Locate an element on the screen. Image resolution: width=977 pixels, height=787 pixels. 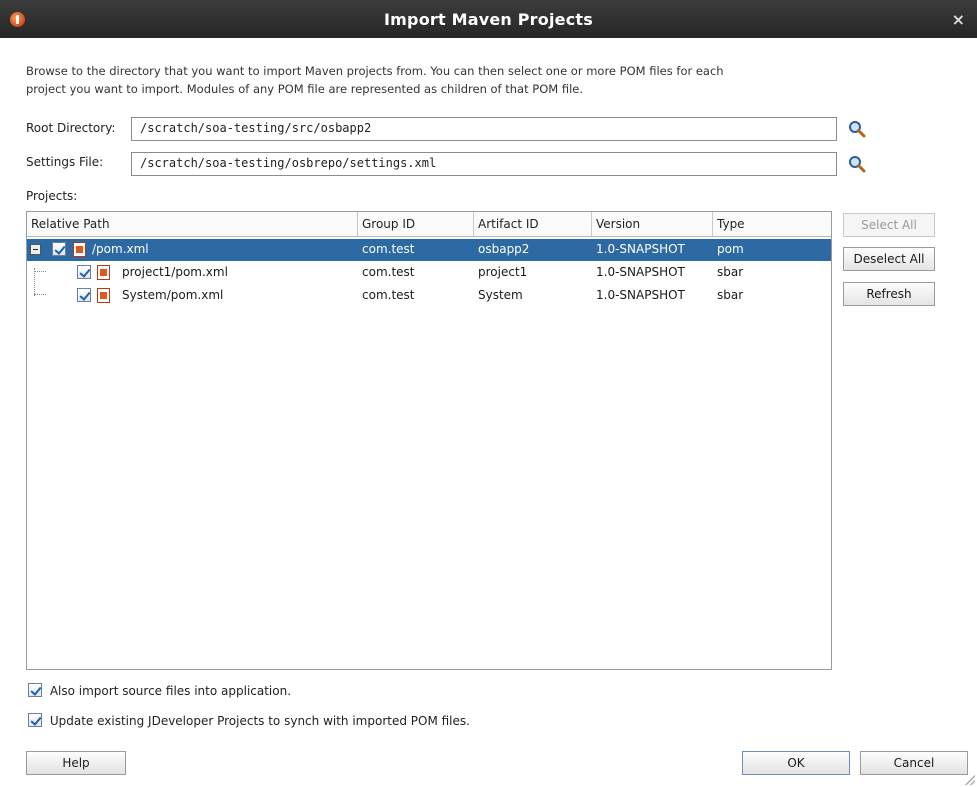
cell-artifact-id: osbapp2 is located at coordinates (504, 249).